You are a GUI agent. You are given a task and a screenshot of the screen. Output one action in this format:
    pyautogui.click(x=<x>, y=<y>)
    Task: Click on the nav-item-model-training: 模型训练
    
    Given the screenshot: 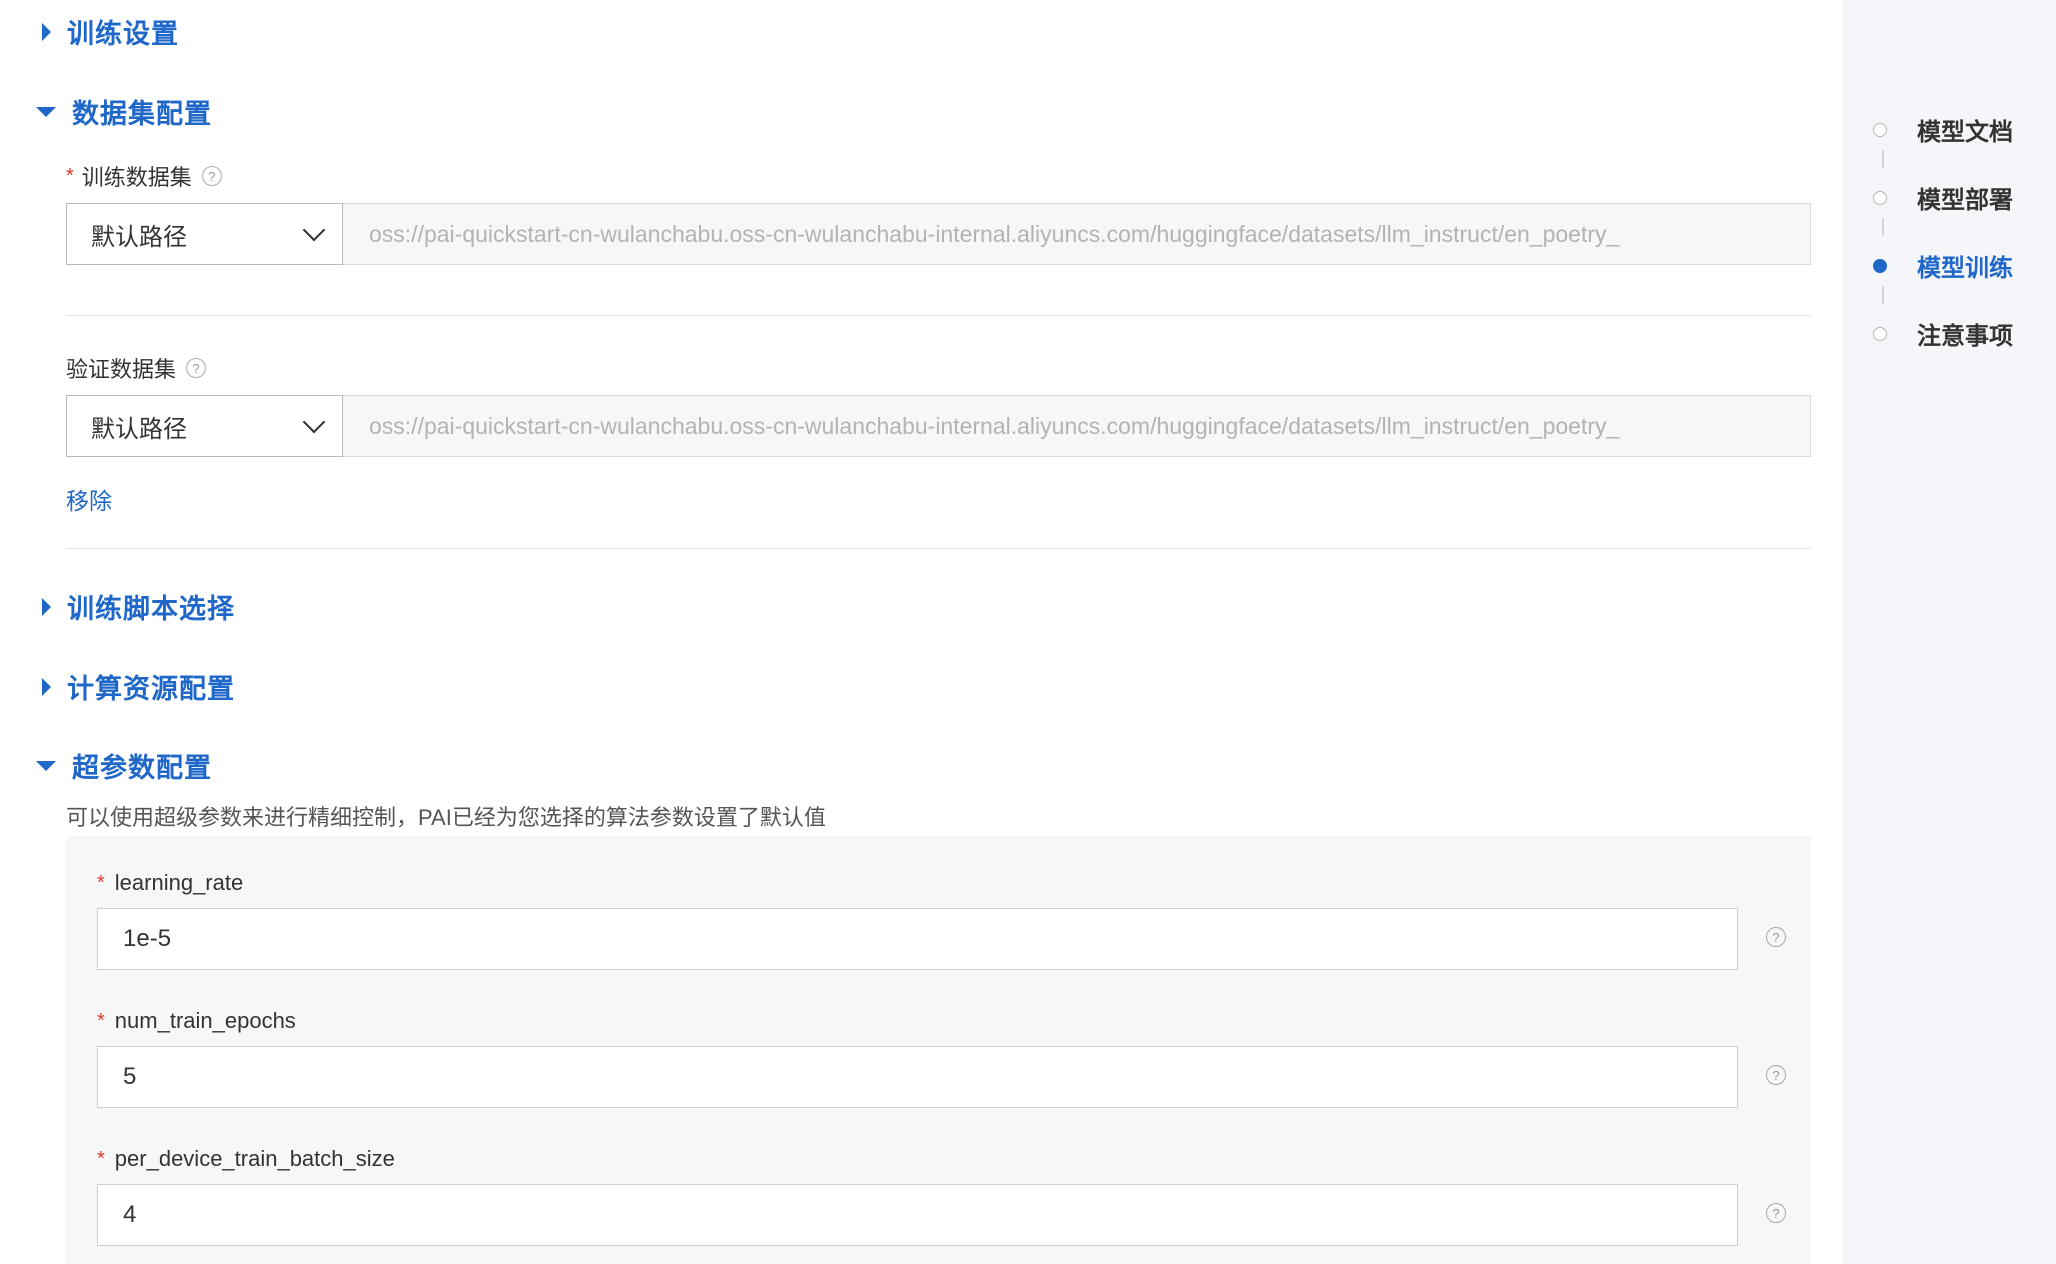 What is the action you would take?
    pyautogui.click(x=1943, y=265)
    